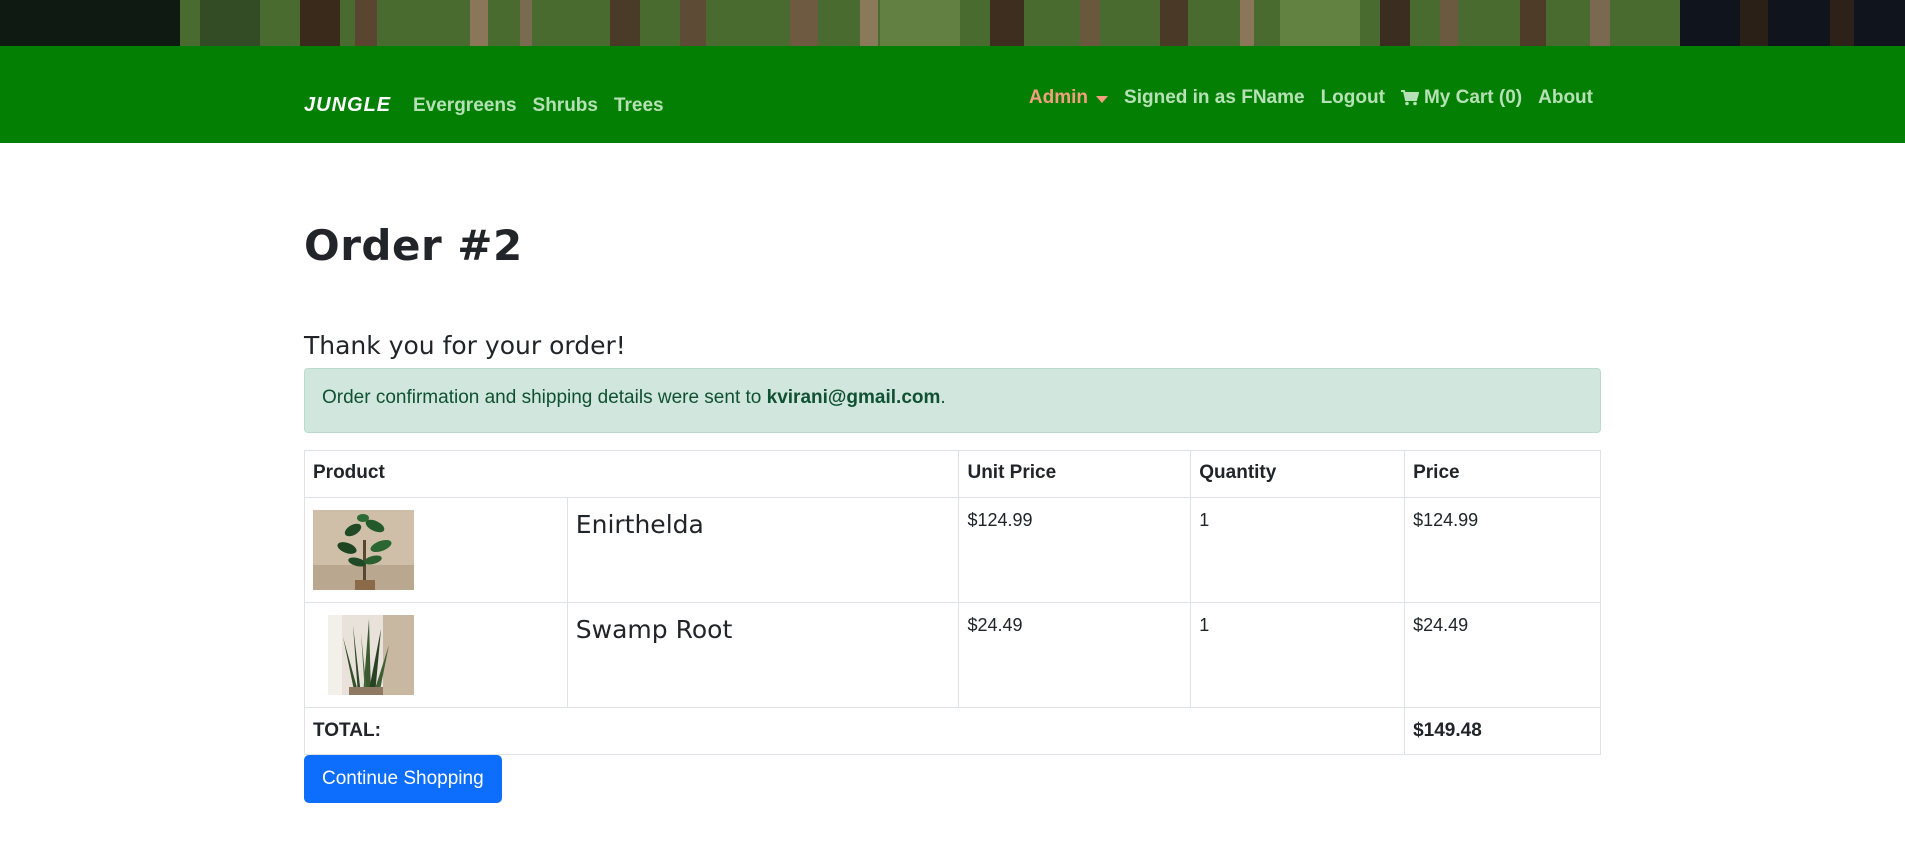 The width and height of the screenshot is (1905, 857). What do you see at coordinates (403, 779) in the screenshot?
I see `continue-shopping-button: Continue Shopping` at bounding box center [403, 779].